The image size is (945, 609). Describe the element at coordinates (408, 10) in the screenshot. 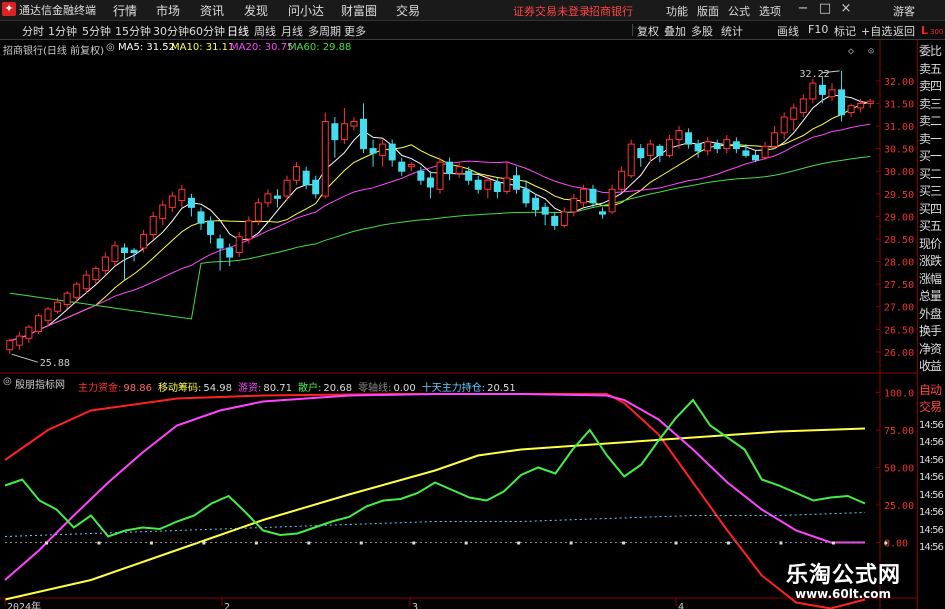

I see `menu-jiaoyi: 交易` at that location.